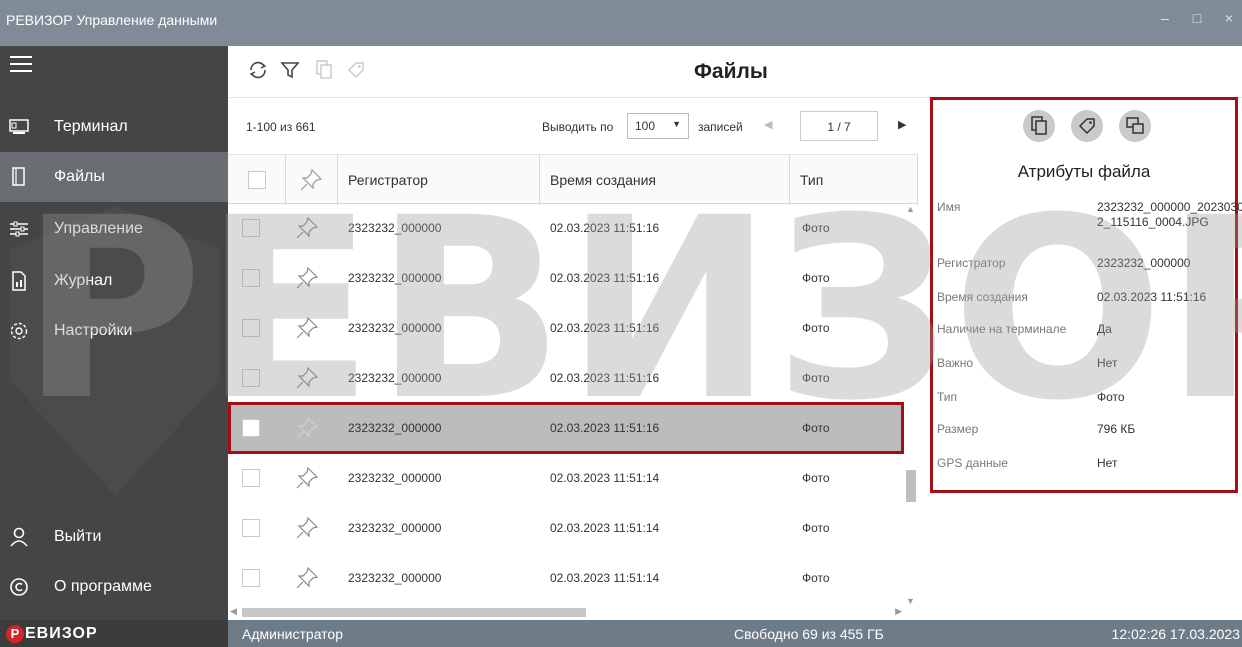 This screenshot has height=647, width=1242. I want to click on select-all-checkbox, so click(257, 180).